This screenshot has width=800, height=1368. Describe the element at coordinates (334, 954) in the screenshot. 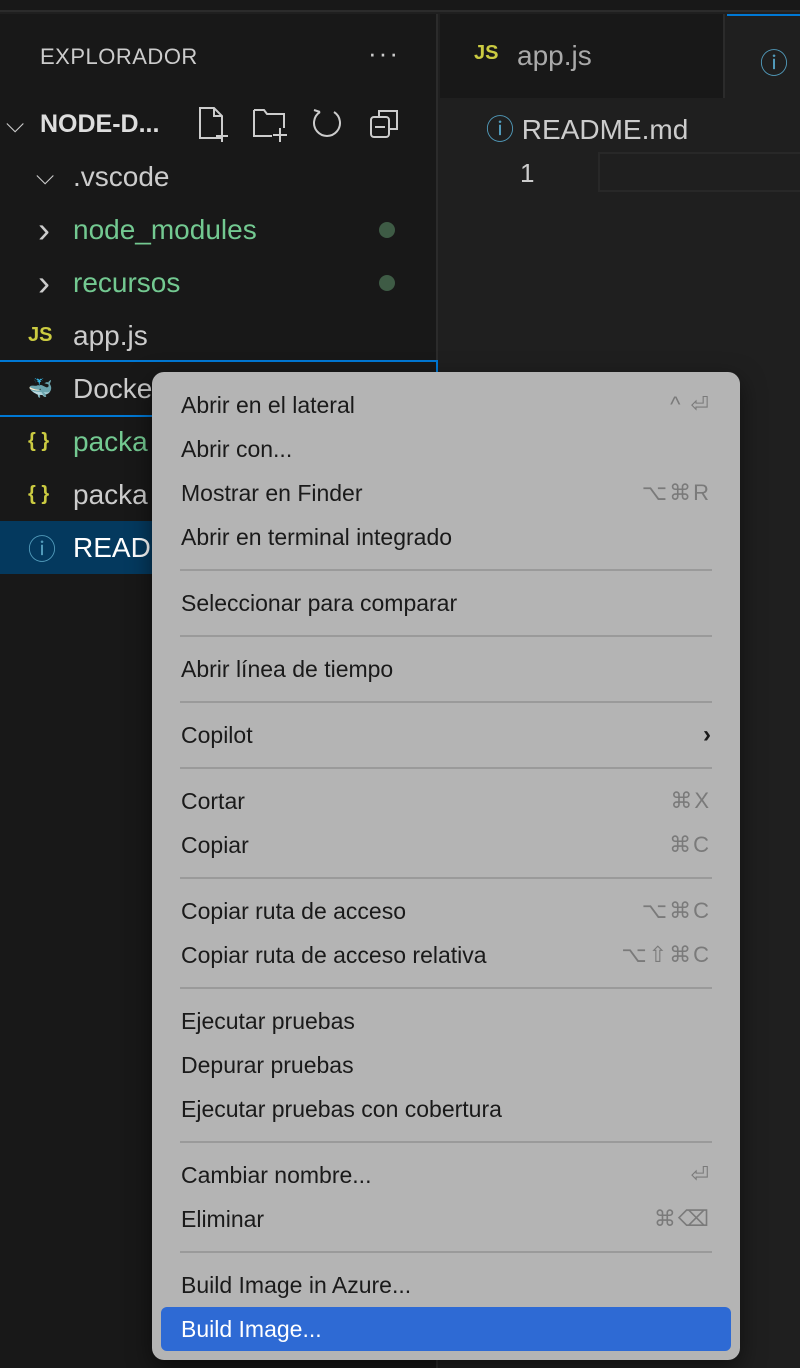

I see `menu-item-label: Copiar ruta de acceso relativa` at that location.